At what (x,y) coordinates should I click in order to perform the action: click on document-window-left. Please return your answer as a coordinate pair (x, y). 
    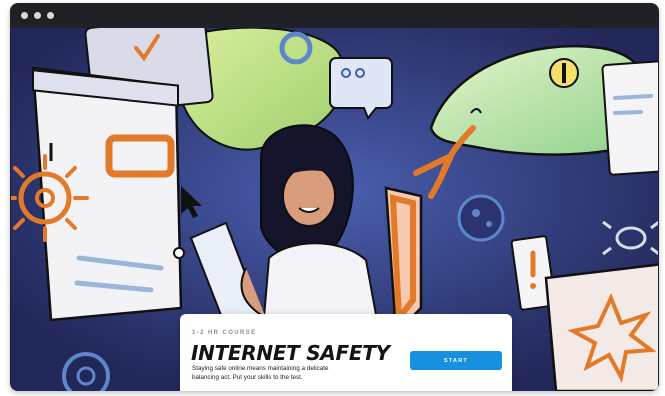
    Looking at the image, I should click on (108, 194).